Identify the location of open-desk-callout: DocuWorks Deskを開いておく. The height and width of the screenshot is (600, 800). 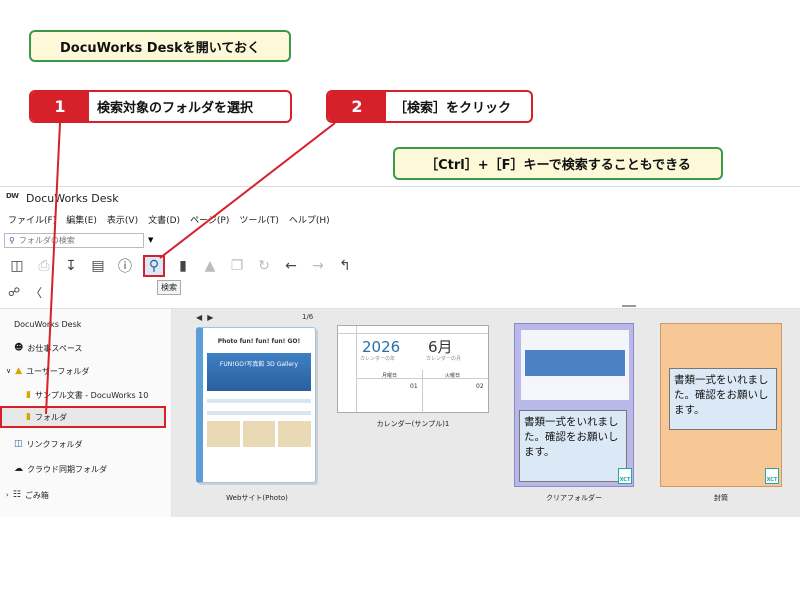
(160, 46).